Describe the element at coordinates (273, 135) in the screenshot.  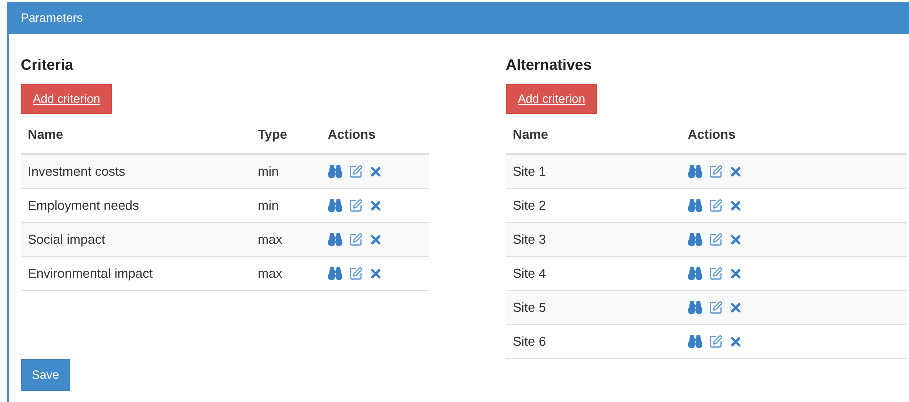
I see `column-header: Type` at that location.